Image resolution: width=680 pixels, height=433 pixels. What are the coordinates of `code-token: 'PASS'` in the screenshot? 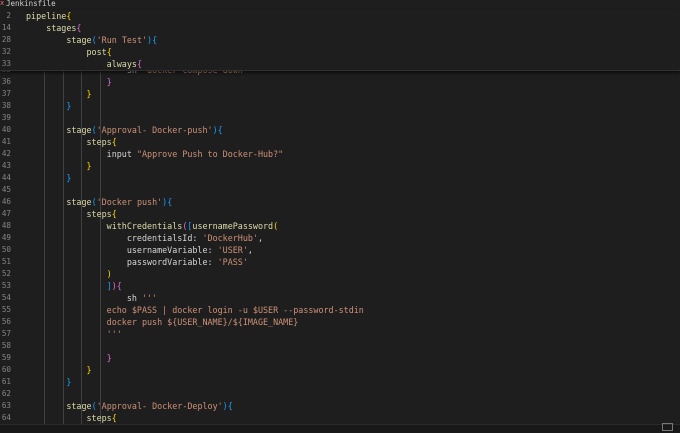 It's located at (232, 262).